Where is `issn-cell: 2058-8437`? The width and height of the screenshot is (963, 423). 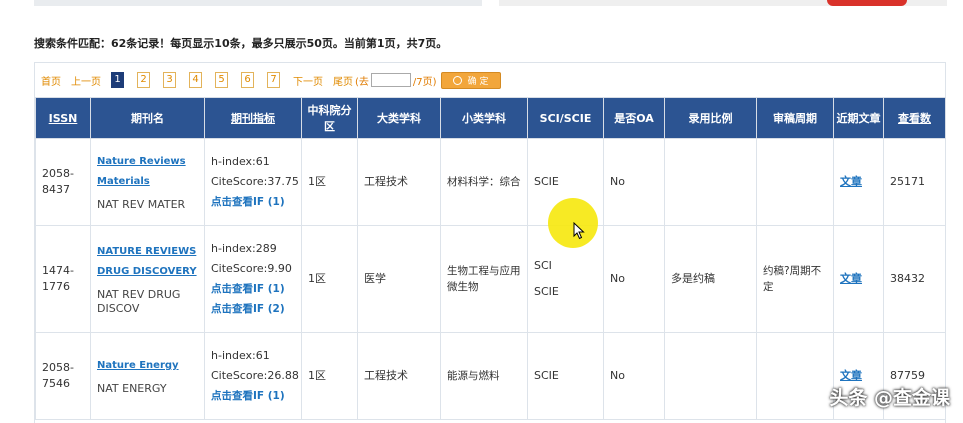
issn-cell: 2058-8437 is located at coordinates (63, 182).